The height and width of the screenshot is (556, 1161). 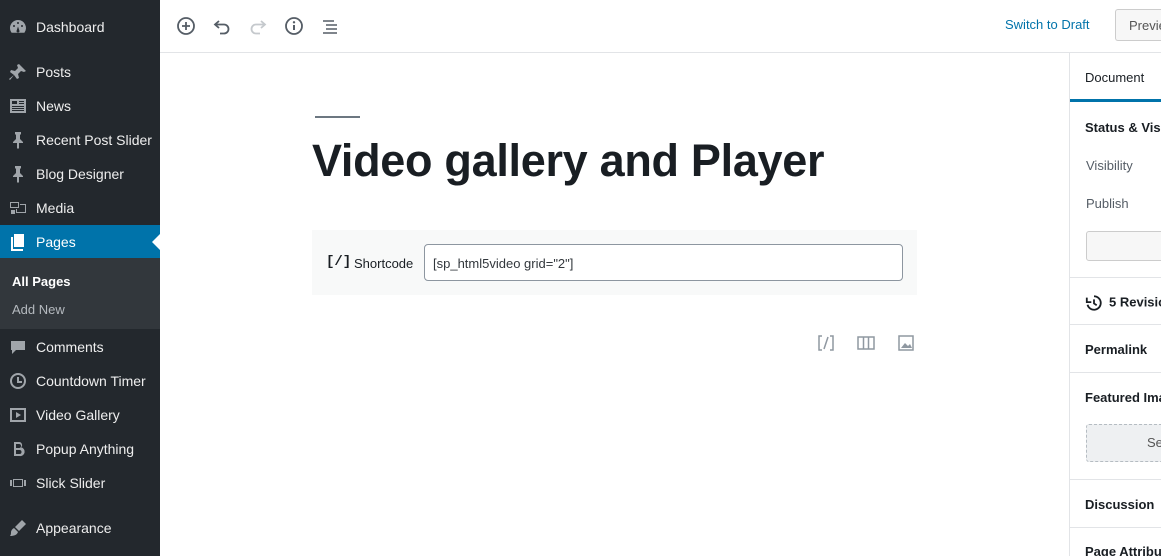 What do you see at coordinates (1123, 397) in the screenshot?
I see `featured-image-toggle: Featured Image` at bounding box center [1123, 397].